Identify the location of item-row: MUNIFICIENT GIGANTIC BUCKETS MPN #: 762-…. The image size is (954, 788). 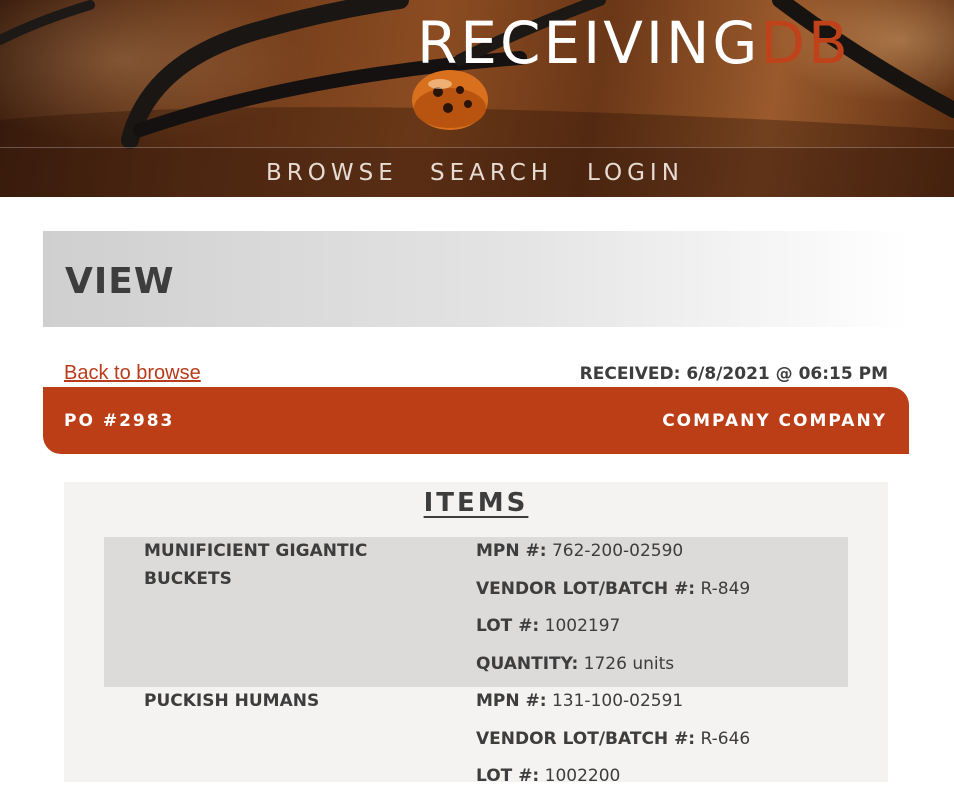
(476, 612).